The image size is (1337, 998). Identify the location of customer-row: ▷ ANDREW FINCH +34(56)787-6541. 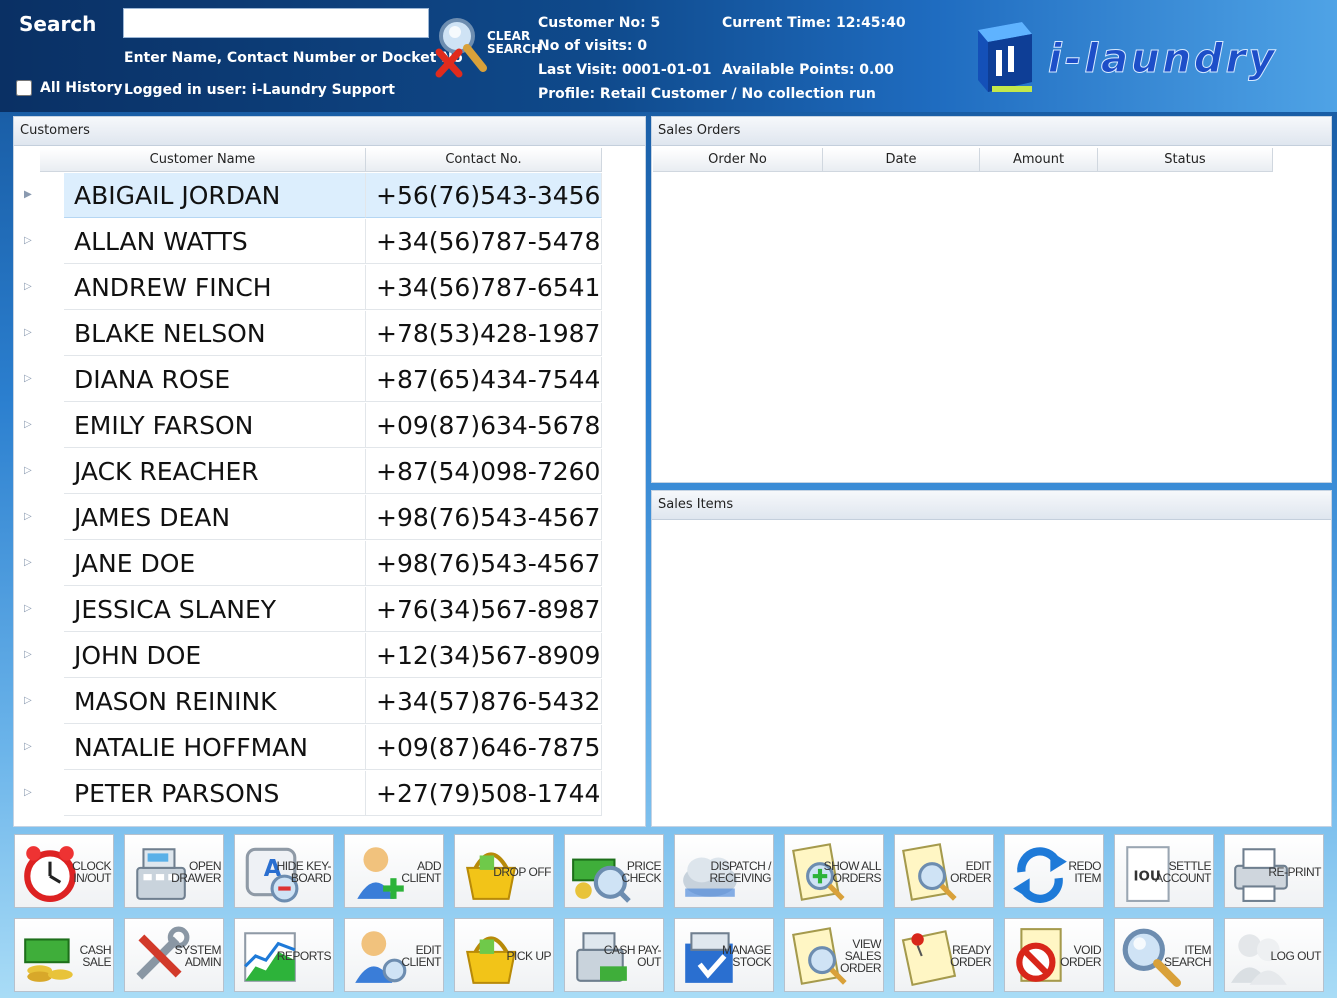
(309, 288).